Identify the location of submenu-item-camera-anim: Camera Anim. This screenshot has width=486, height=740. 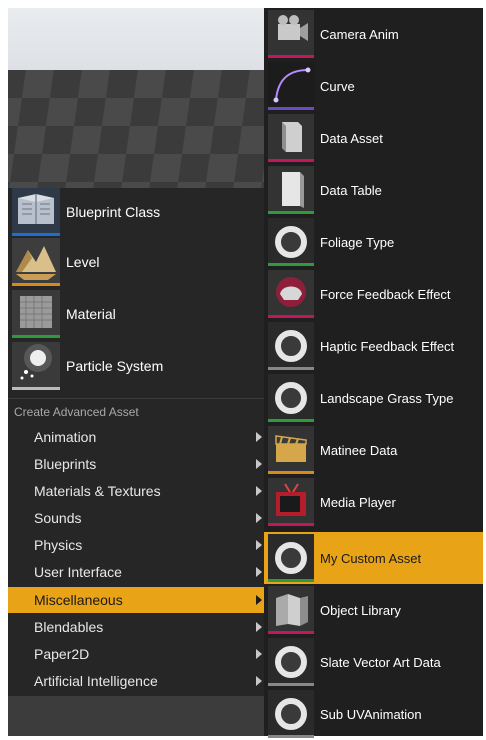
(373, 34).